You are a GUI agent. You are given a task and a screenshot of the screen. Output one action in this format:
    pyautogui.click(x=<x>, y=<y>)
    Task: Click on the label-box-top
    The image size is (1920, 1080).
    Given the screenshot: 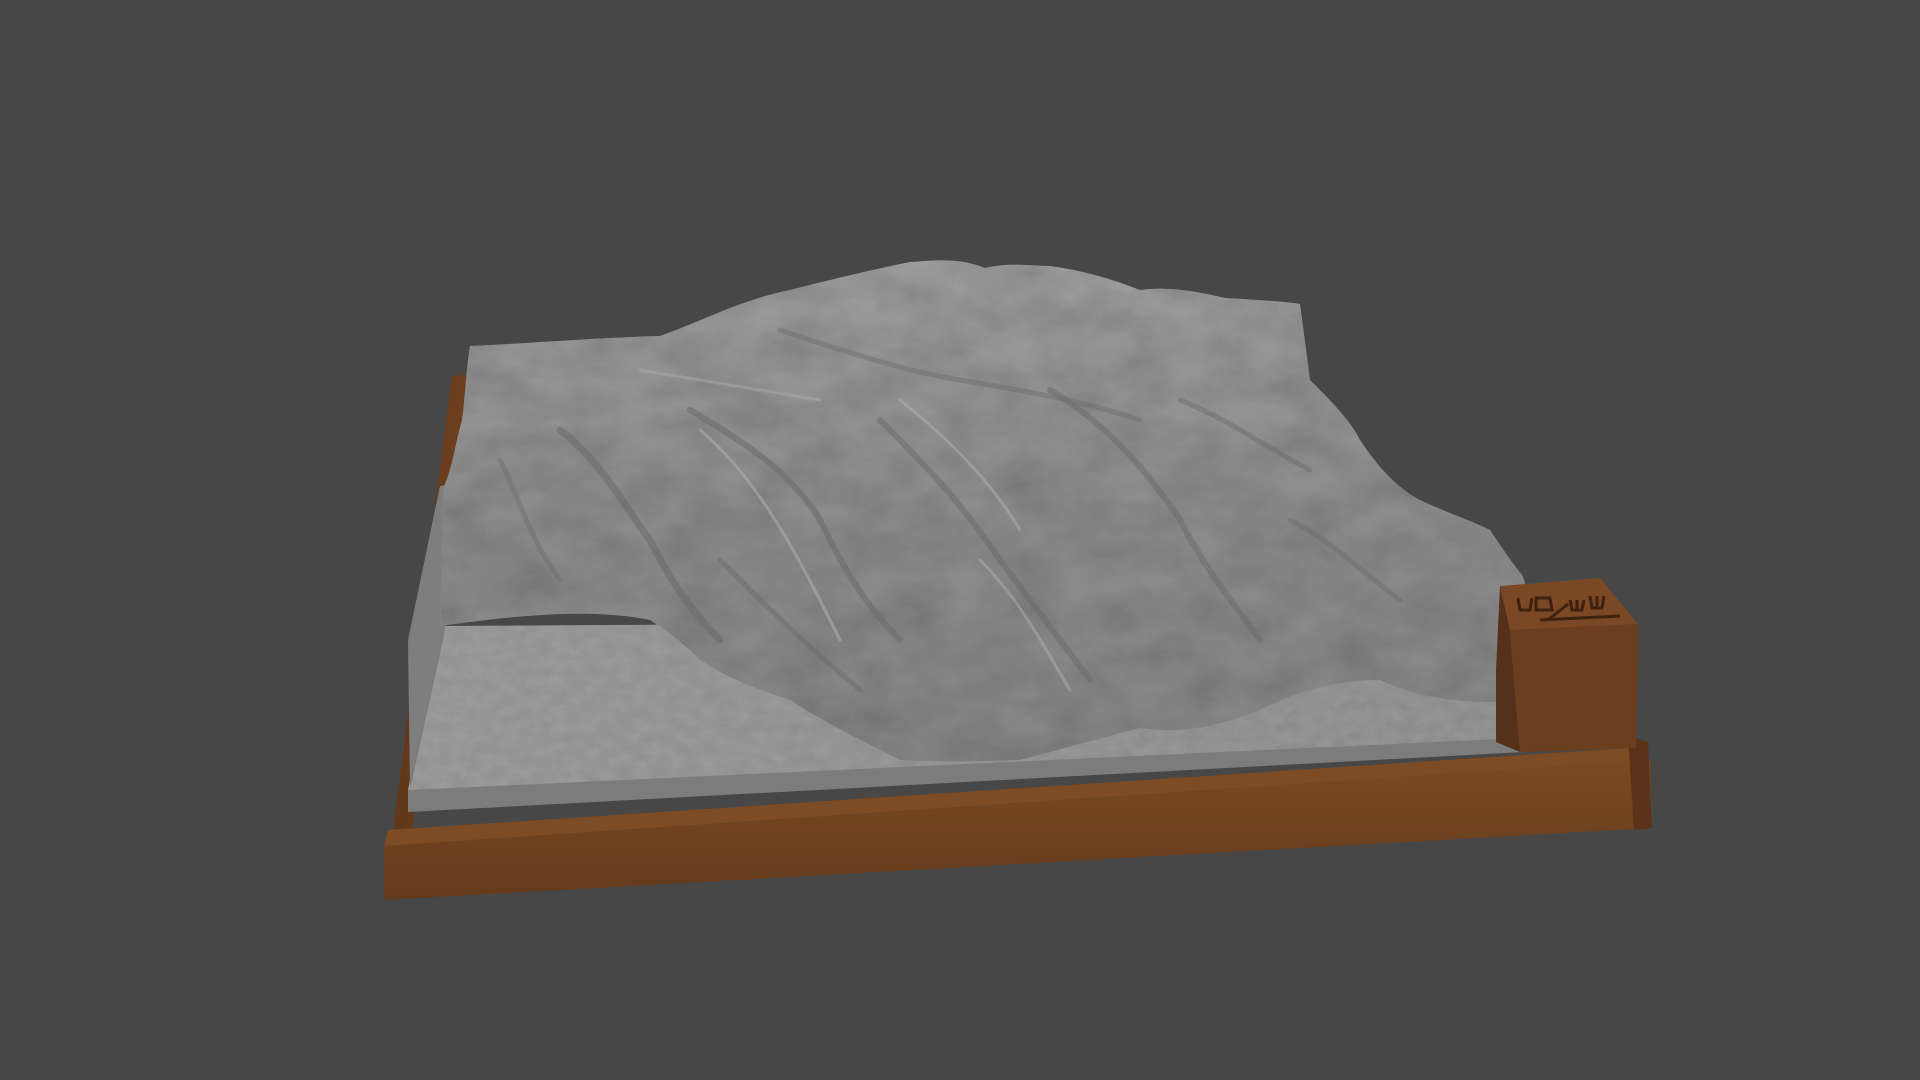 What is the action you would take?
    pyautogui.click(x=1569, y=604)
    